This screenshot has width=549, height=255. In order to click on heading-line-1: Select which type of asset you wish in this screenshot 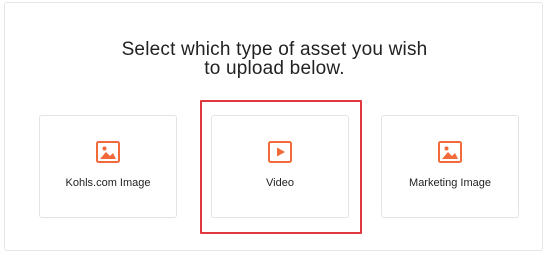, I will do `click(274, 49)`.